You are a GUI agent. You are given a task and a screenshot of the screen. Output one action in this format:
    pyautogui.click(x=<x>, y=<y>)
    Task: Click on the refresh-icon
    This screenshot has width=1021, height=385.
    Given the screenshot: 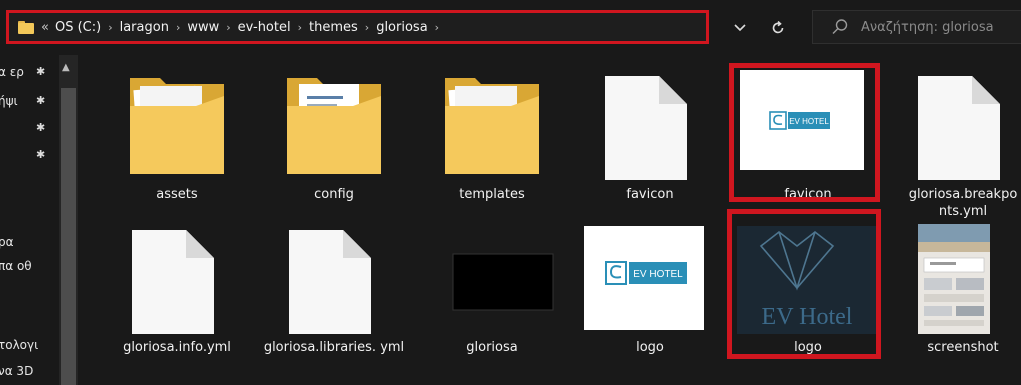 What is the action you would take?
    pyautogui.click(x=778, y=27)
    